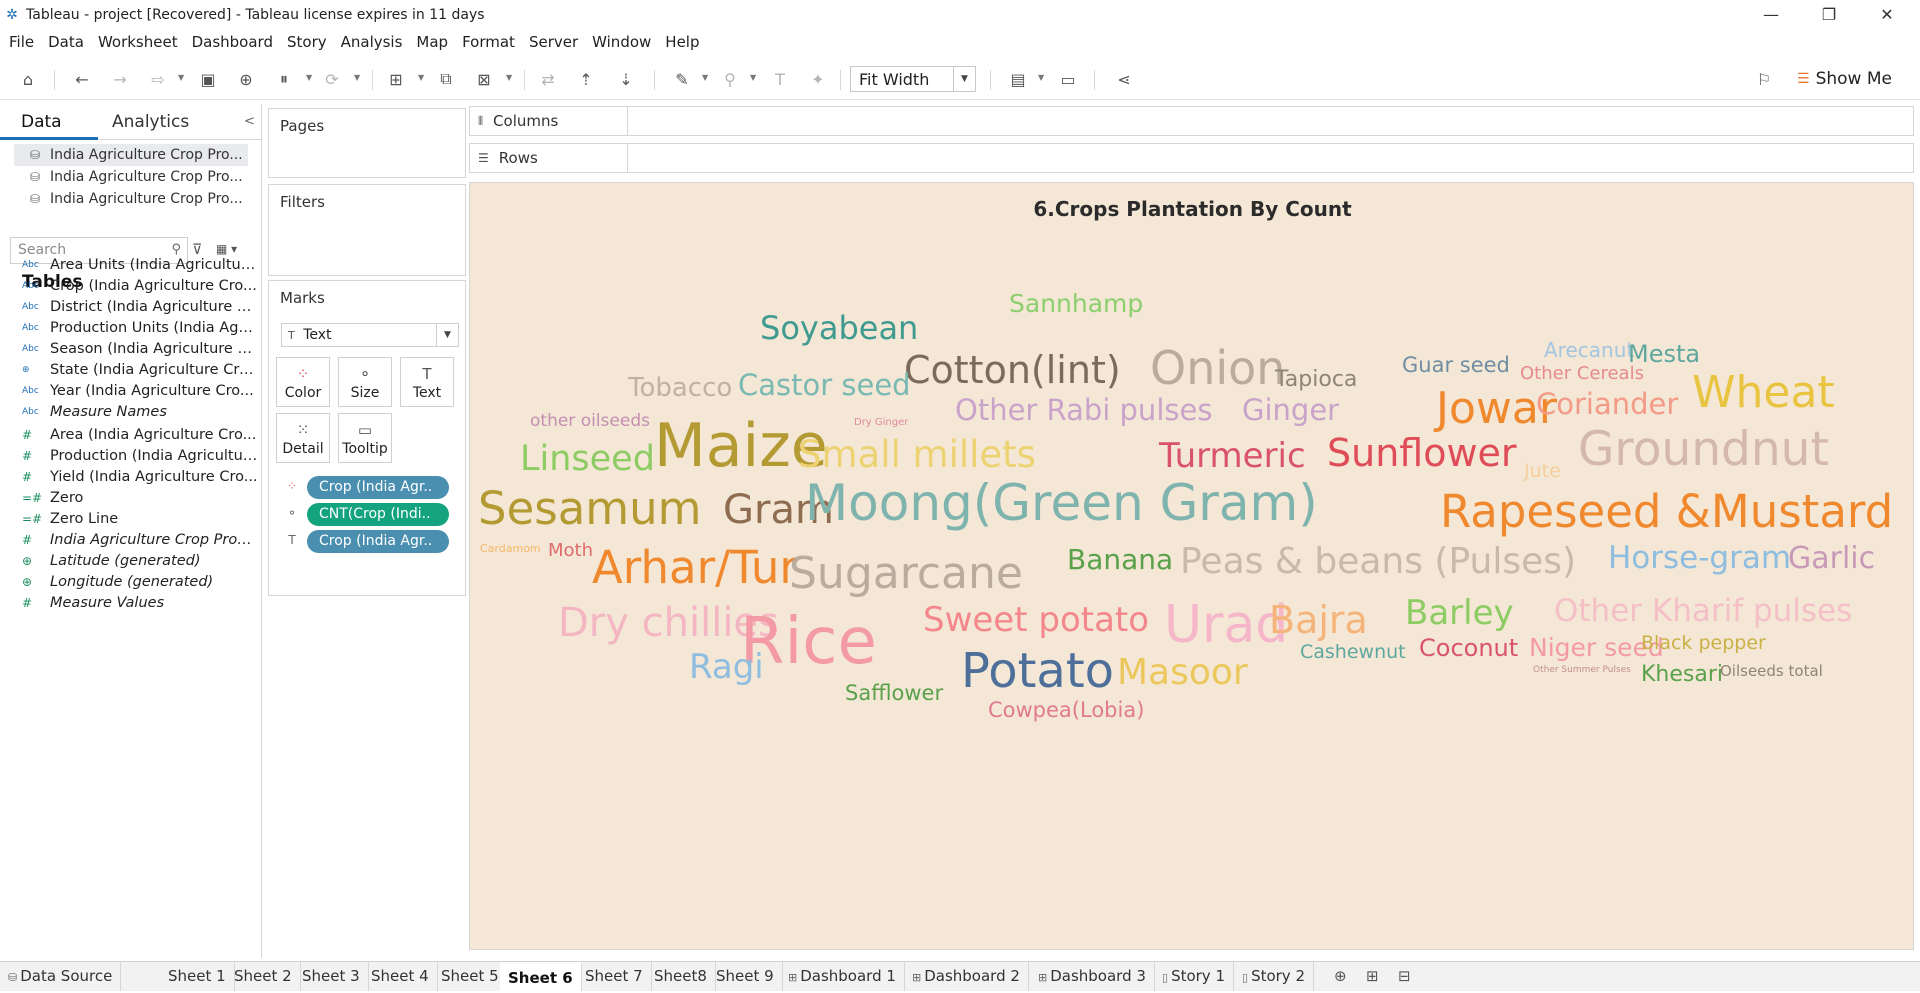 The width and height of the screenshot is (1920, 993). Describe the element at coordinates (365, 382) in the screenshot. I see `size-button: ⚬ Size` at that location.